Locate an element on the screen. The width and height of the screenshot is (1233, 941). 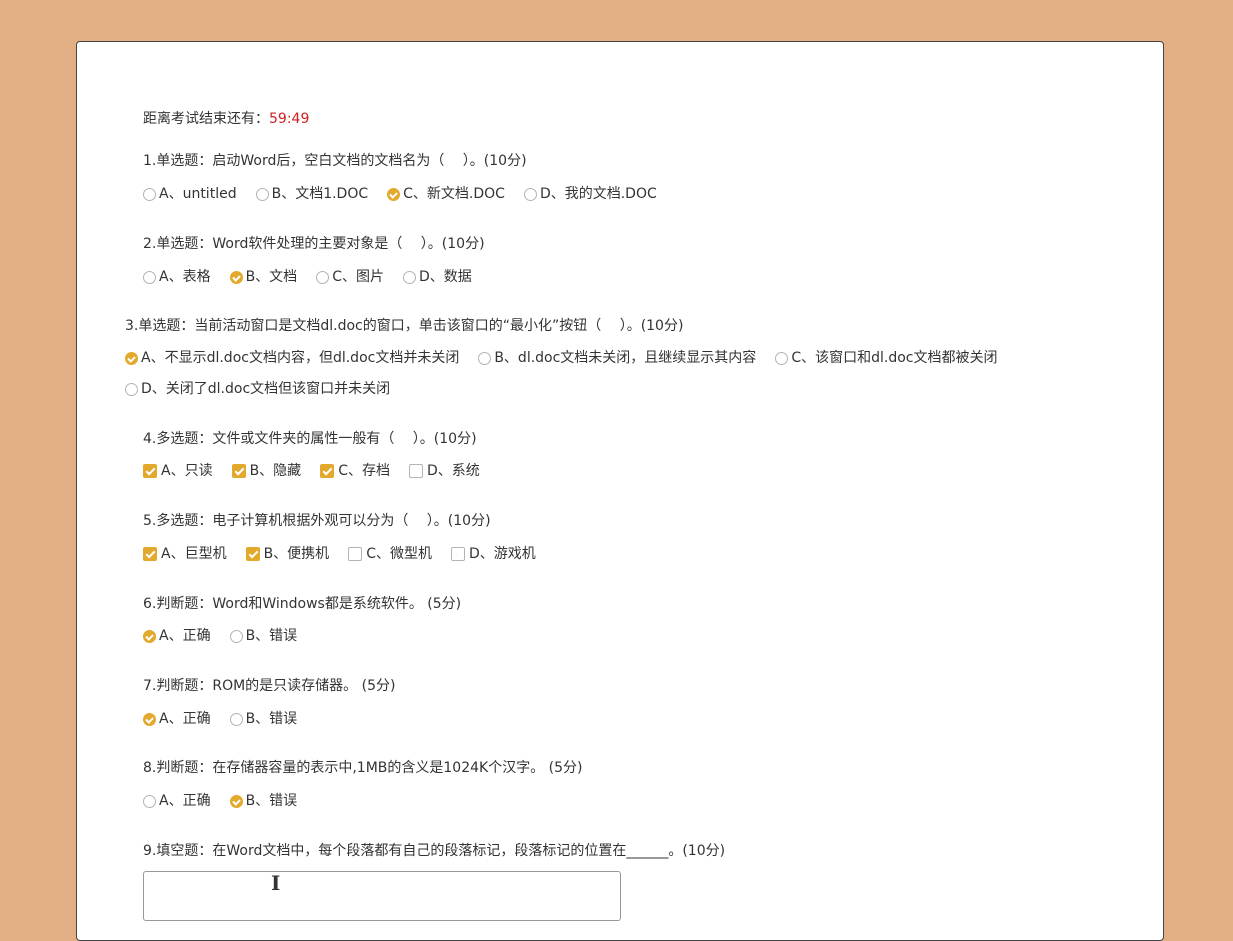
q4-option-d: D、系统 is located at coordinates (444, 471).